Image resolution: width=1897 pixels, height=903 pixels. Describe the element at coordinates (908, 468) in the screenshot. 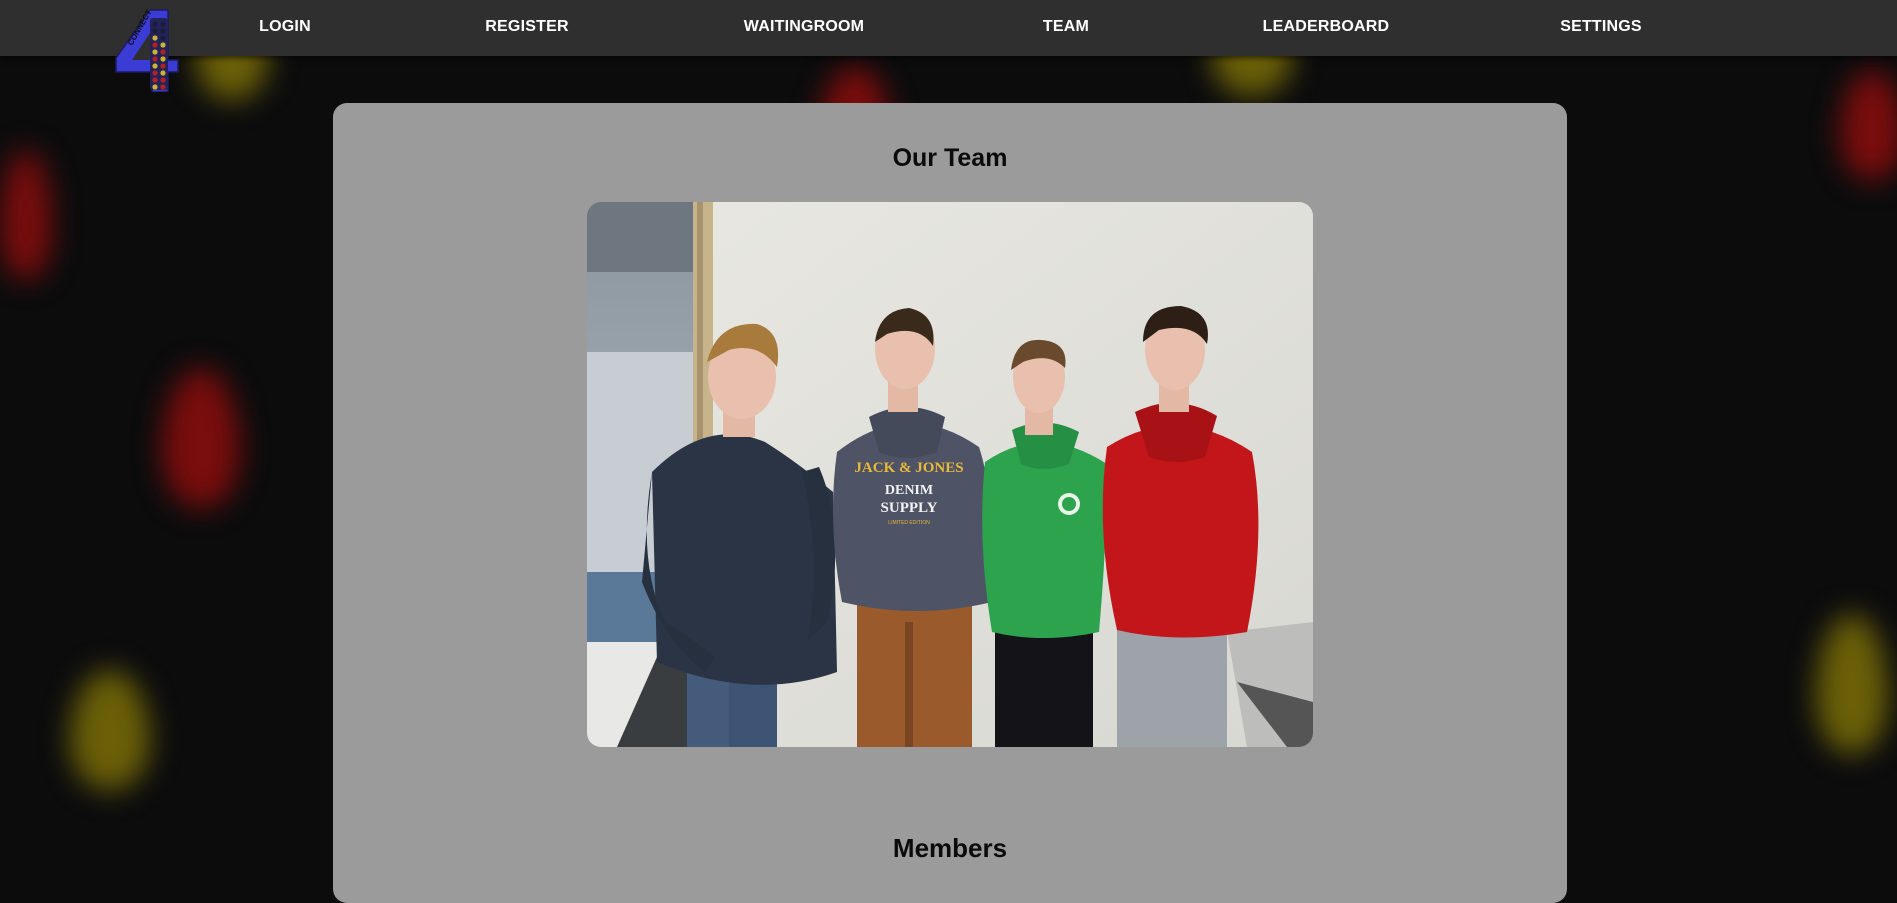

I see `shirt-print: JACK & JONES` at that location.